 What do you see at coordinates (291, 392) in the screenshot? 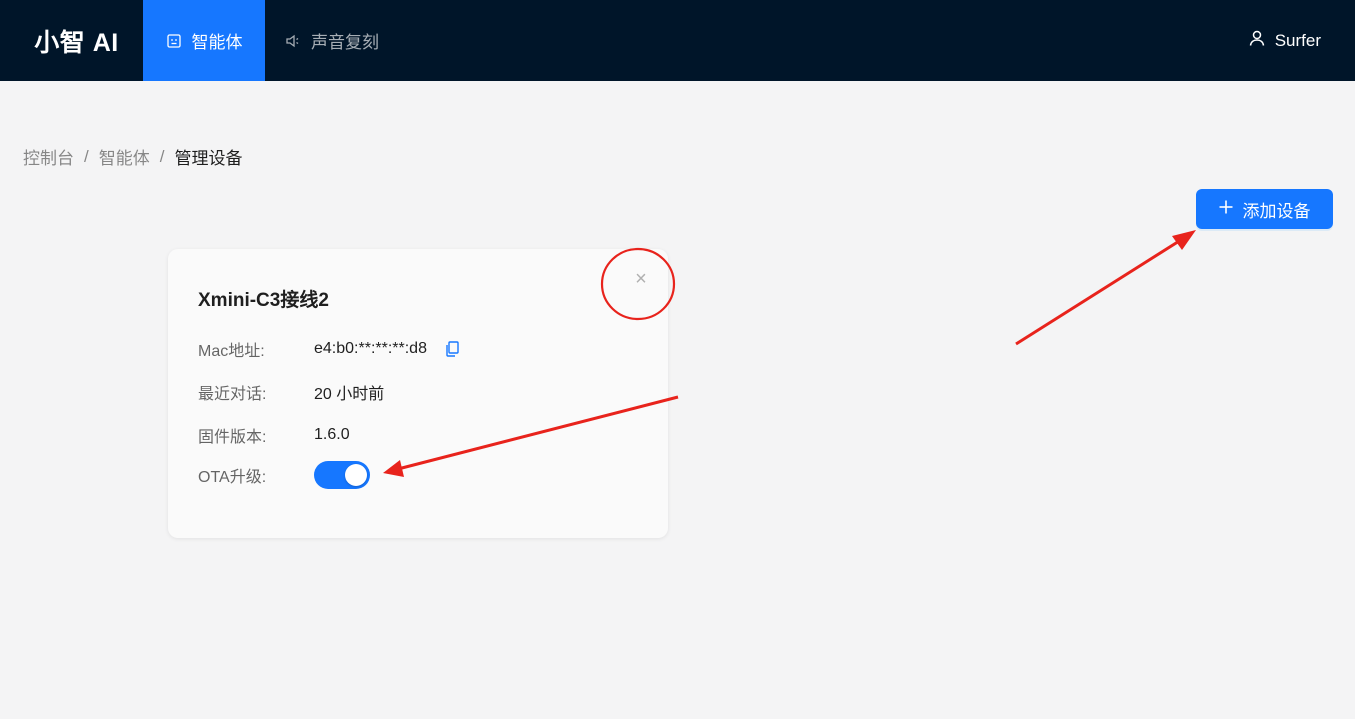
I see `last-chat-row: 最近对话: 20 小时前` at bounding box center [291, 392].